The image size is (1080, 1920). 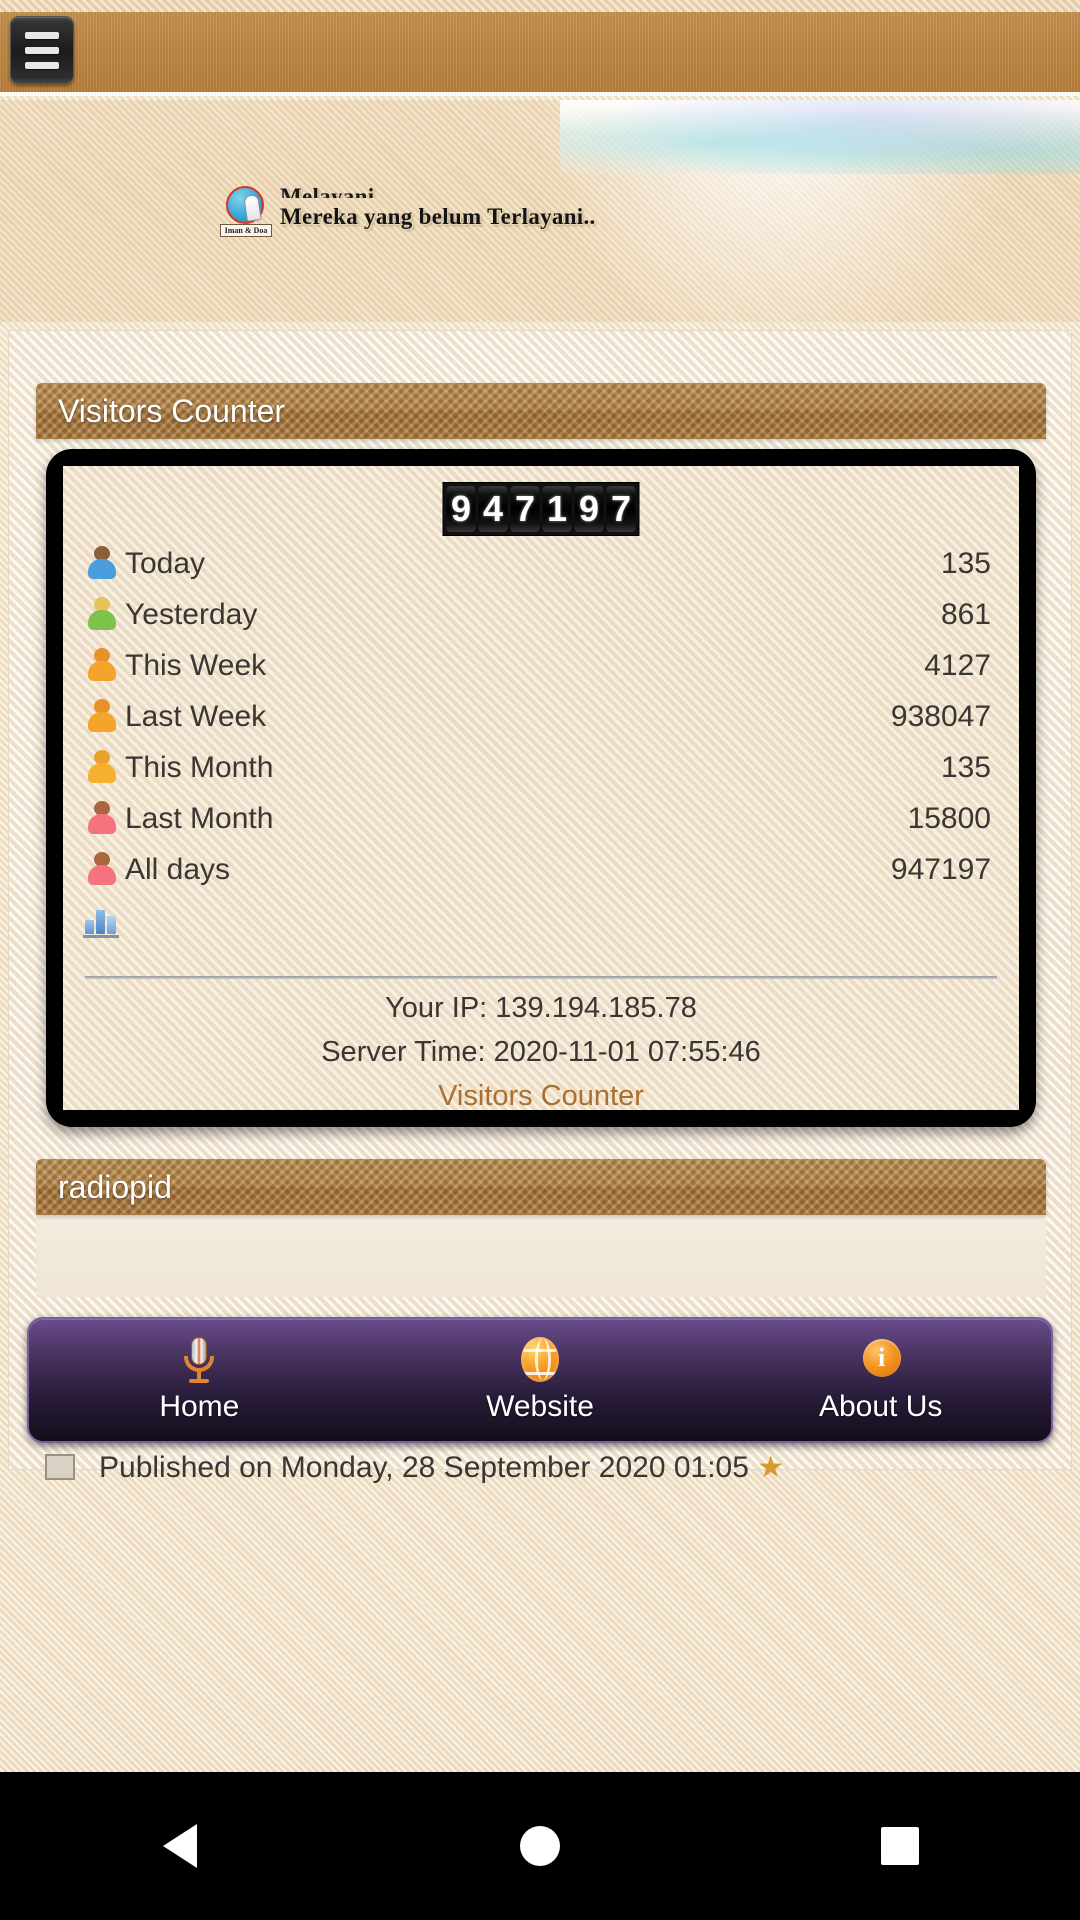 What do you see at coordinates (252, 208) in the screenshot?
I see `praying-hands-icon` at bounding box center [252, 208].